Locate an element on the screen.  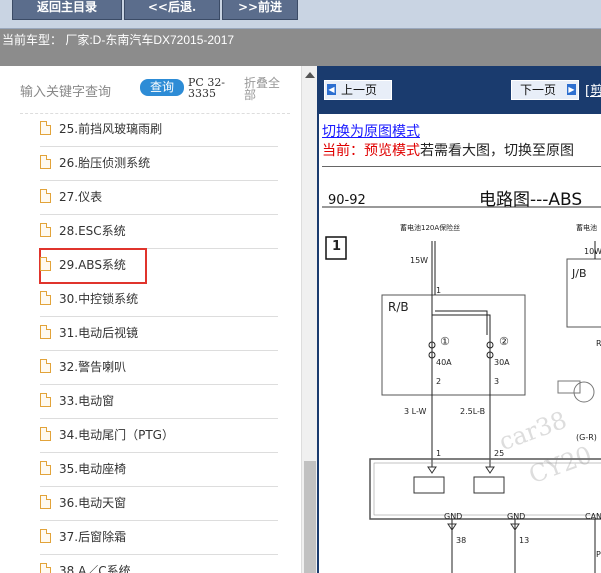
wire-label-gr: (G-R) is located at coordinates (586, 437).